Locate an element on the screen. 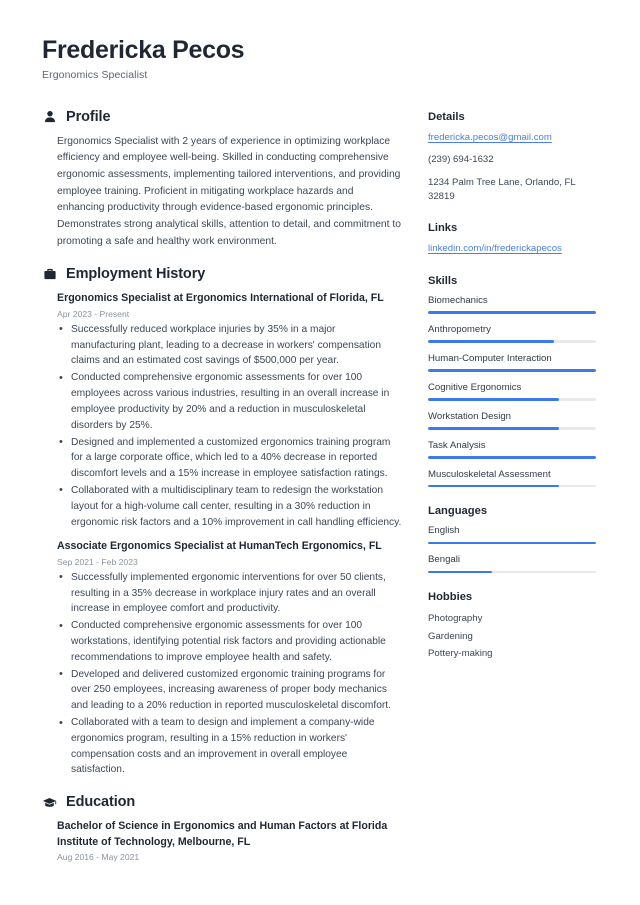 The width and height of the screenshot is (640, 905). skill-item: Biomechanics is located at coordinates (512, 304).